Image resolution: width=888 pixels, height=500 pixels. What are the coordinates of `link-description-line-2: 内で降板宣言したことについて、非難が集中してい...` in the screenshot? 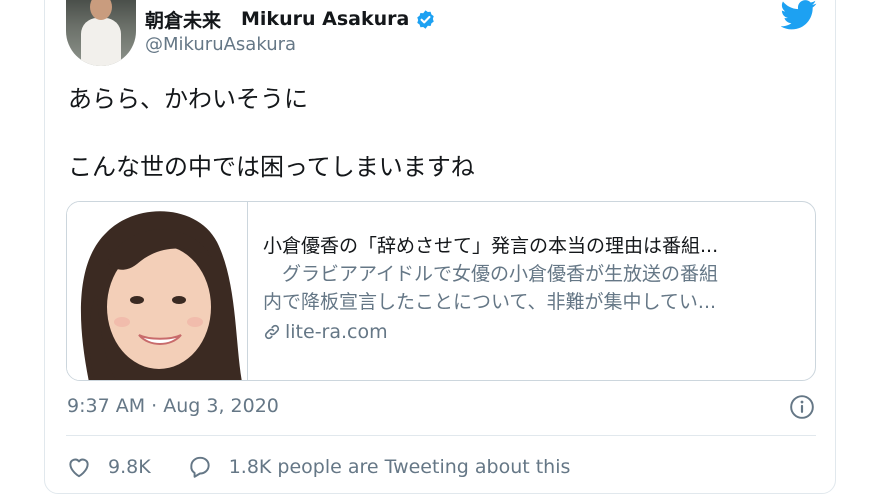 It's located at (490, 302).